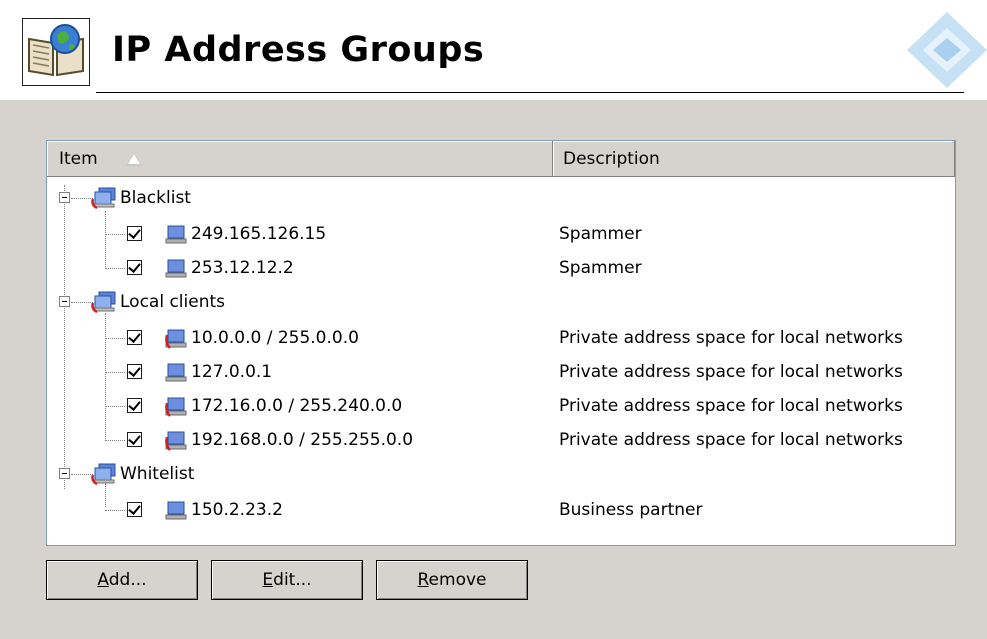 The height and width of the screenshot is (639, 987). Describe the element at coordinates (500, 302) in the screenshot. I see `tree-group-row: Local clients` at that location.